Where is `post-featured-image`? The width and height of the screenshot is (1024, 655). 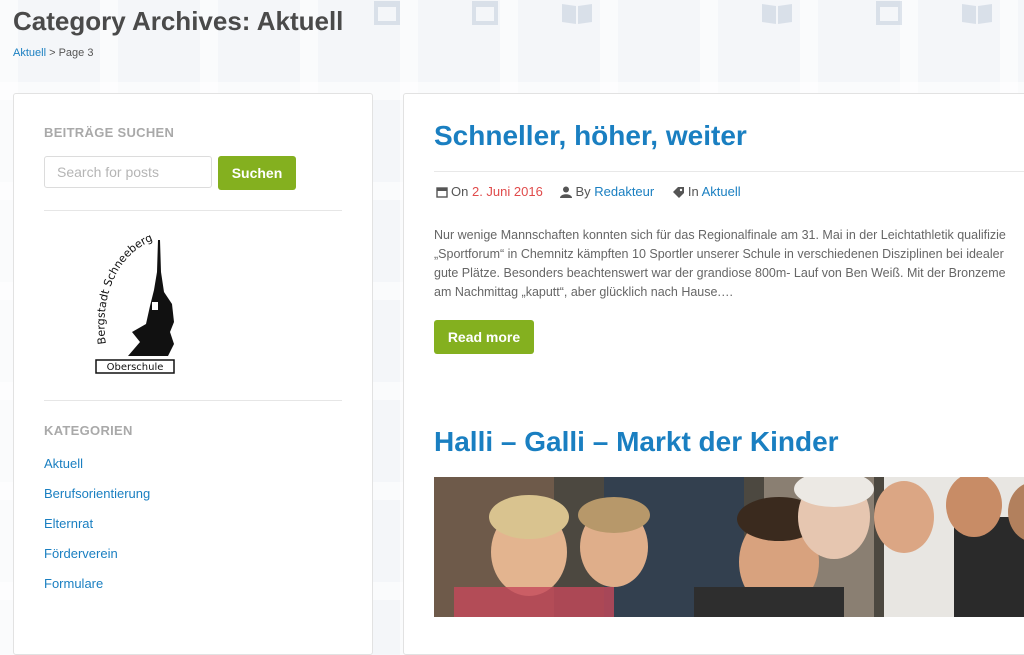
post-featured-image is located at coordinates (729, 547).